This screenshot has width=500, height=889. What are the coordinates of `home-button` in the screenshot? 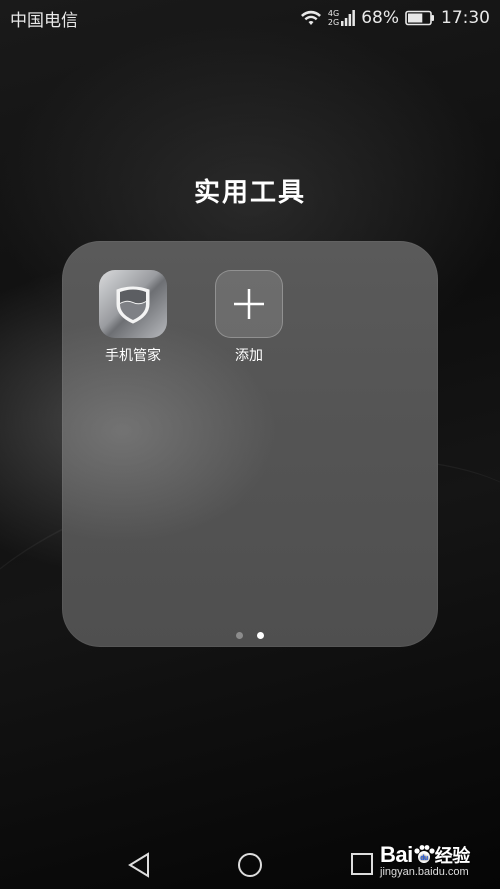 It's located at (250, 867).